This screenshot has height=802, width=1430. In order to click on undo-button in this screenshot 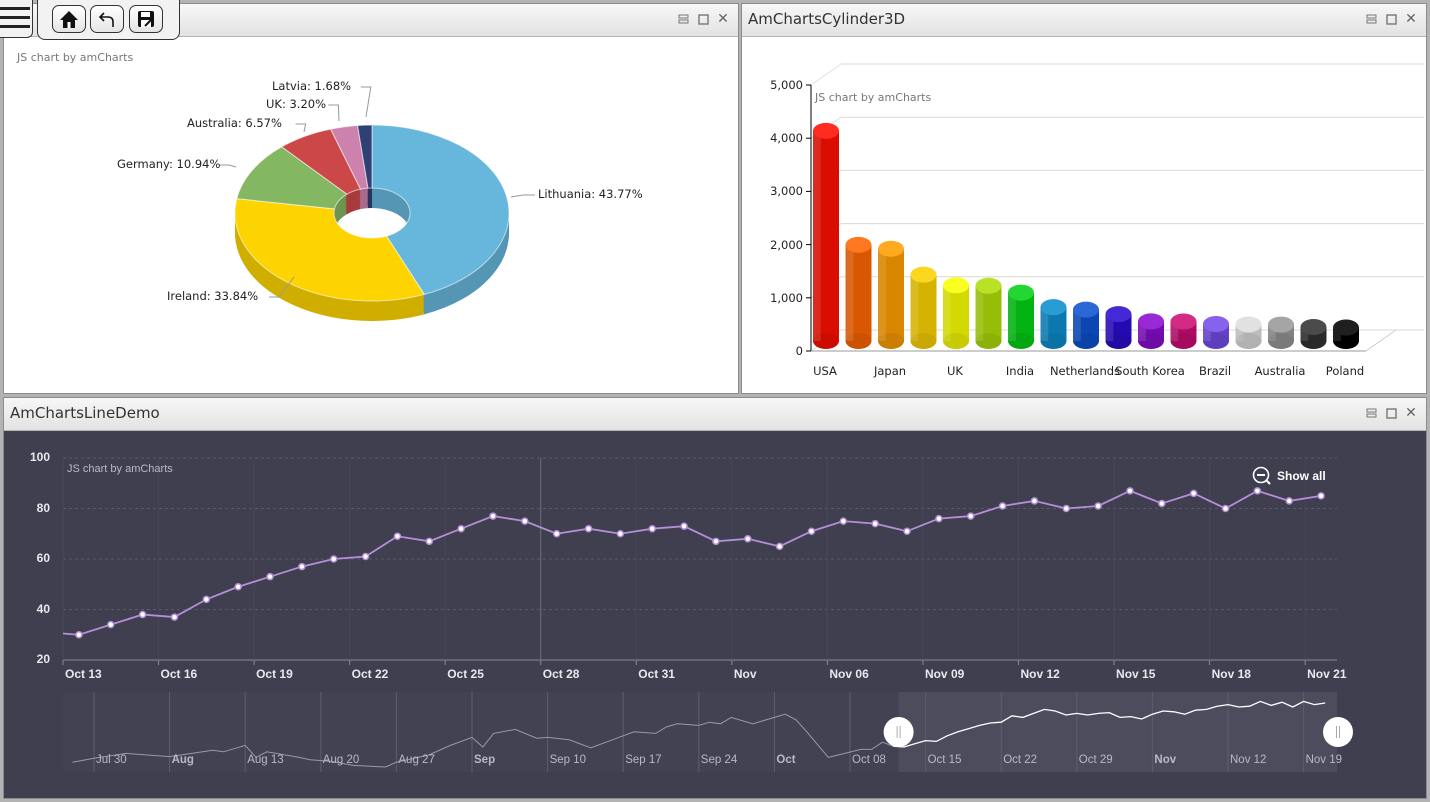, I will do `click(107, 19)`.